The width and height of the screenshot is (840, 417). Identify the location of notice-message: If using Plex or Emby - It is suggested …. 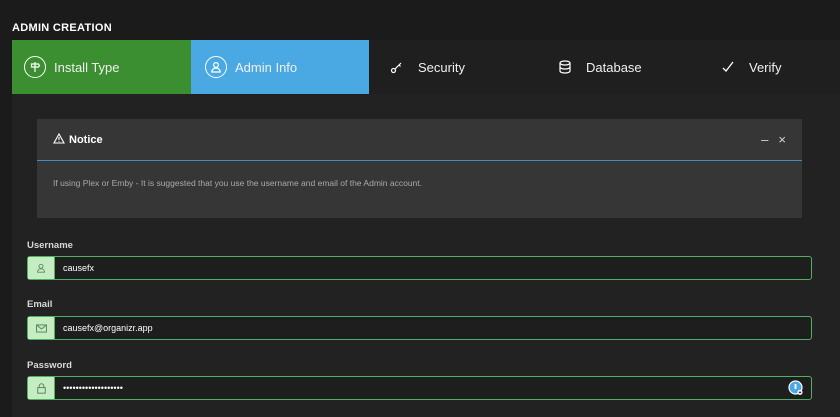
(238, 183).